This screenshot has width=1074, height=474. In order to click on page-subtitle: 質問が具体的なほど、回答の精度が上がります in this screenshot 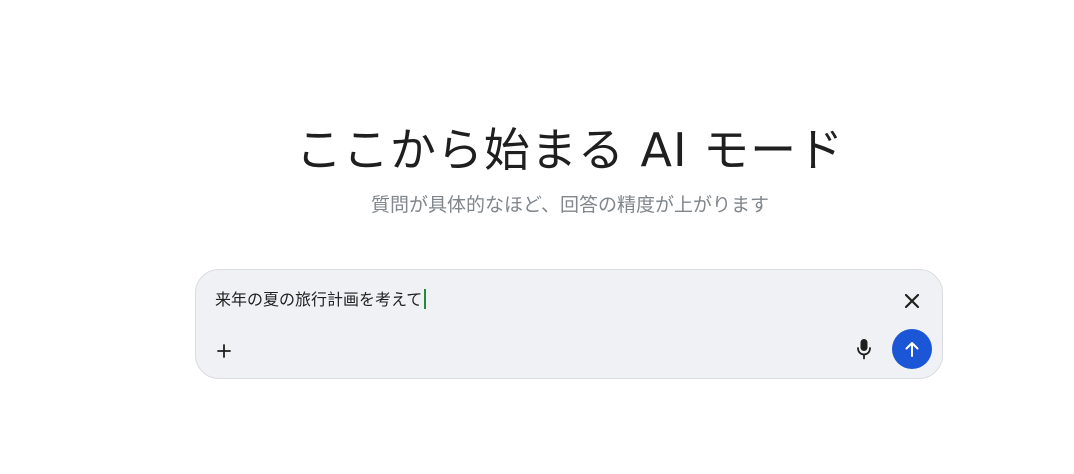, I will do `click(570, 205)`.